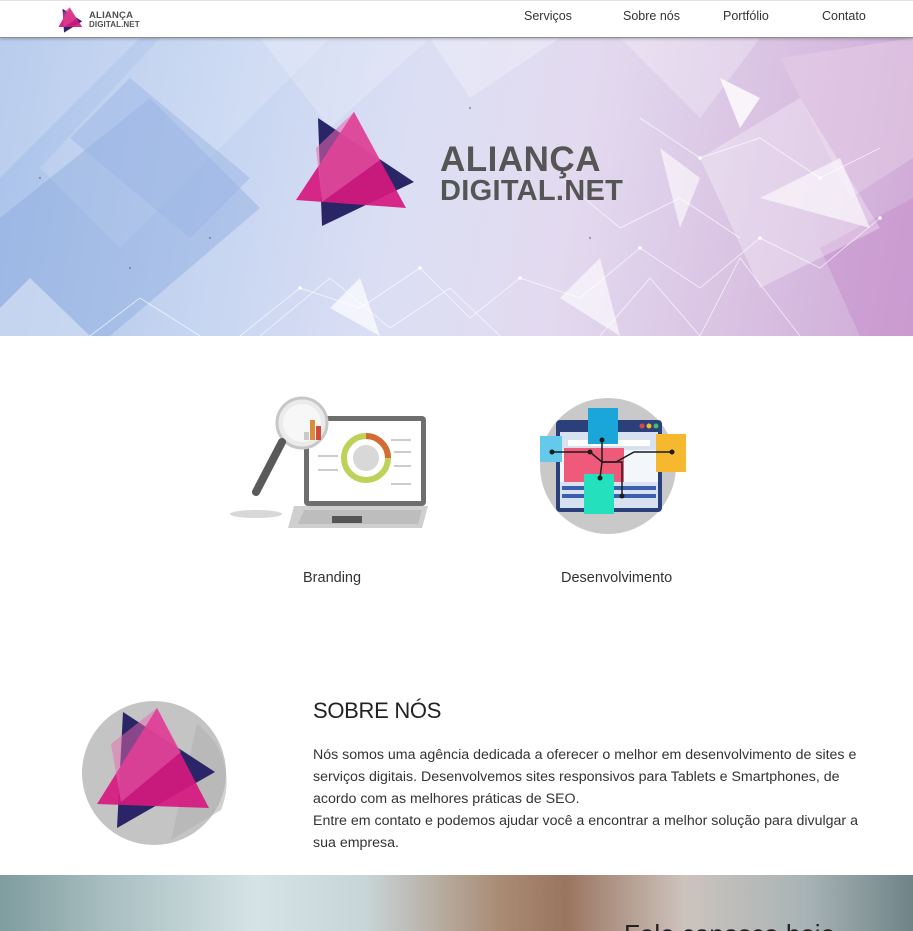 Image resolution: width=913 pixels, height=931 pixels. Describe the element at coordinates (70, 20) in the screenshot. I see `brand-triangle-icon` at that location.